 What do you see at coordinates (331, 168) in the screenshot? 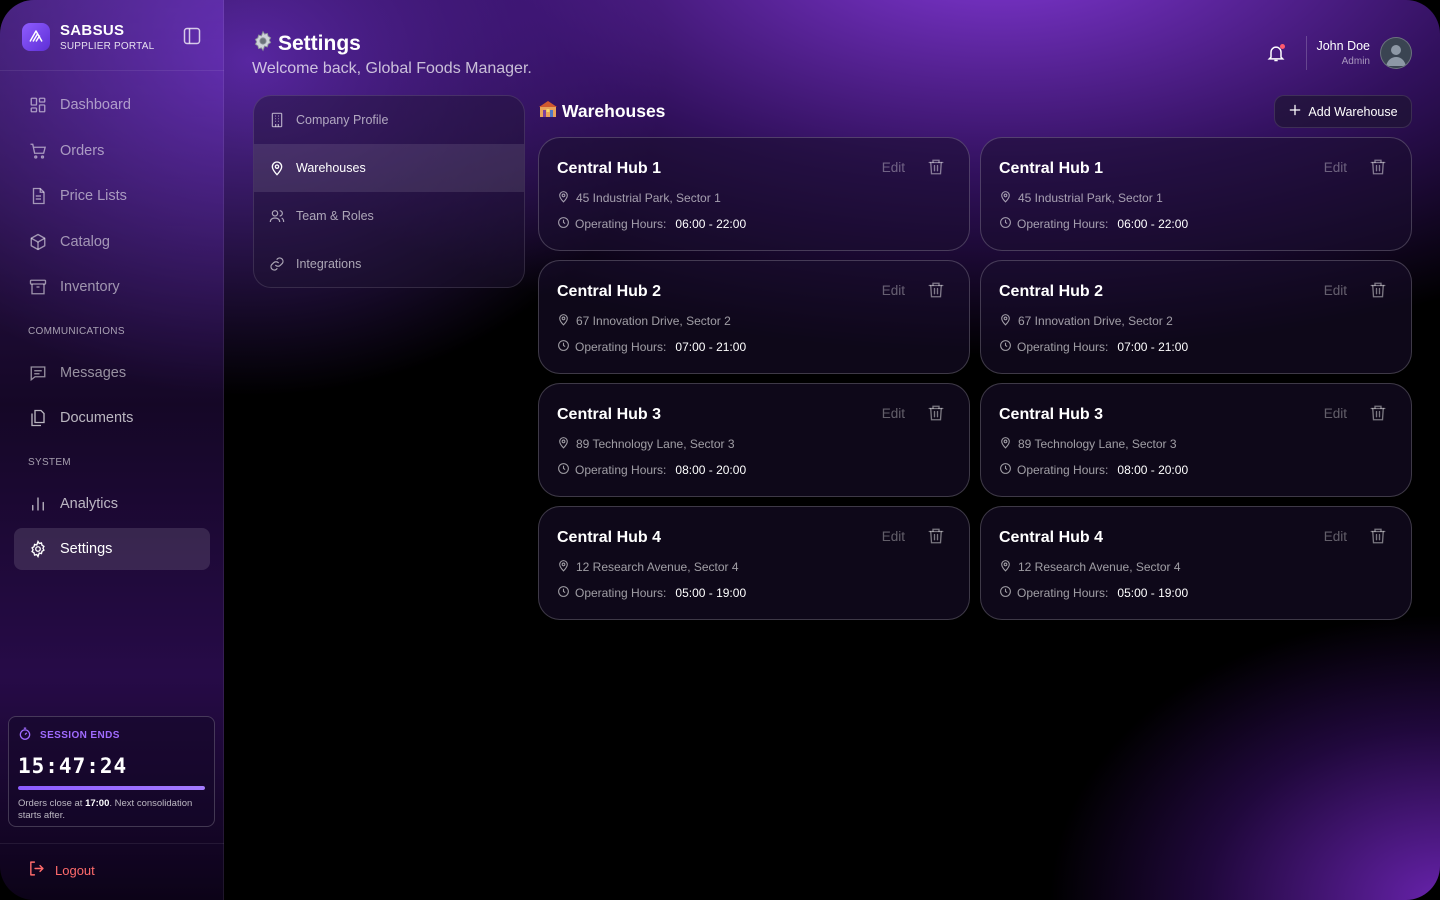
I see `settings-tab-label: Warehouses` at bounding box center [331, 168].